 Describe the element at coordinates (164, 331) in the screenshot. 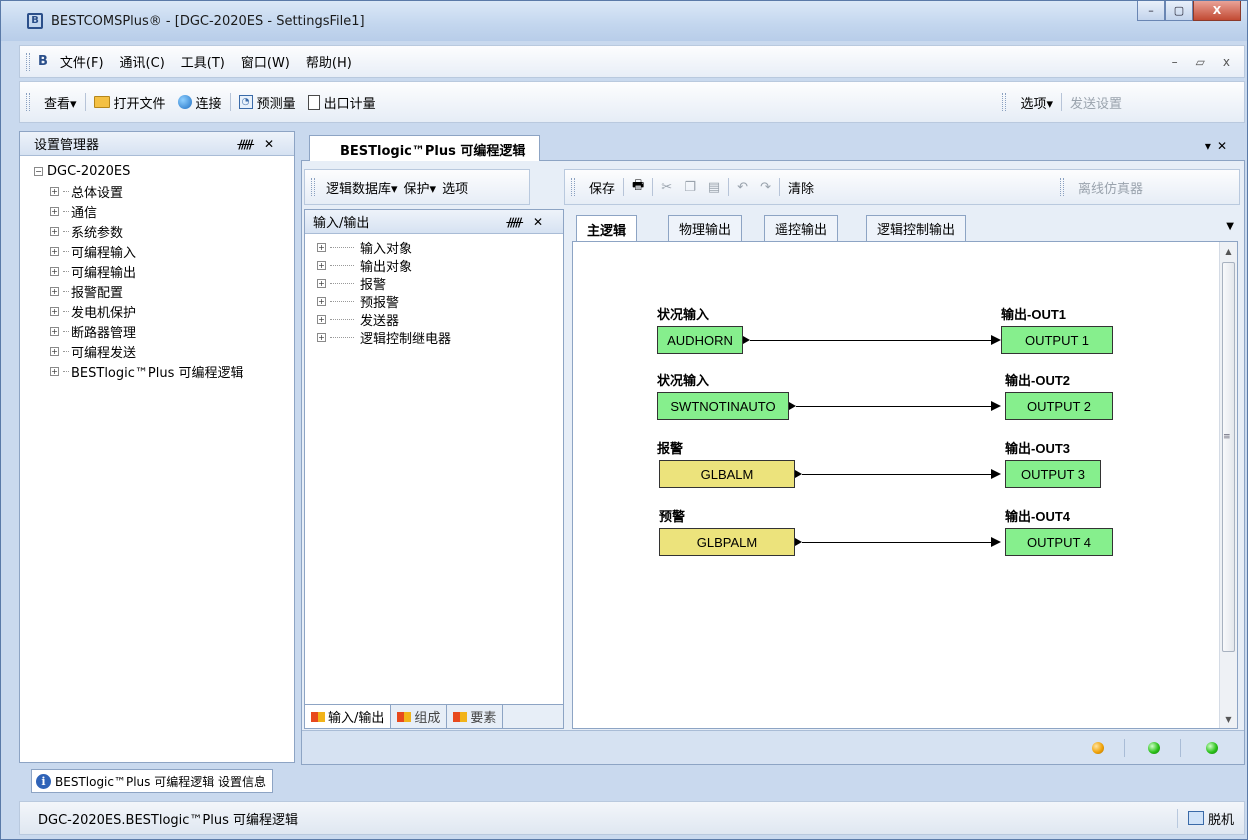

I see `tree-item-breaker-management: + 断路器管理` at that location.